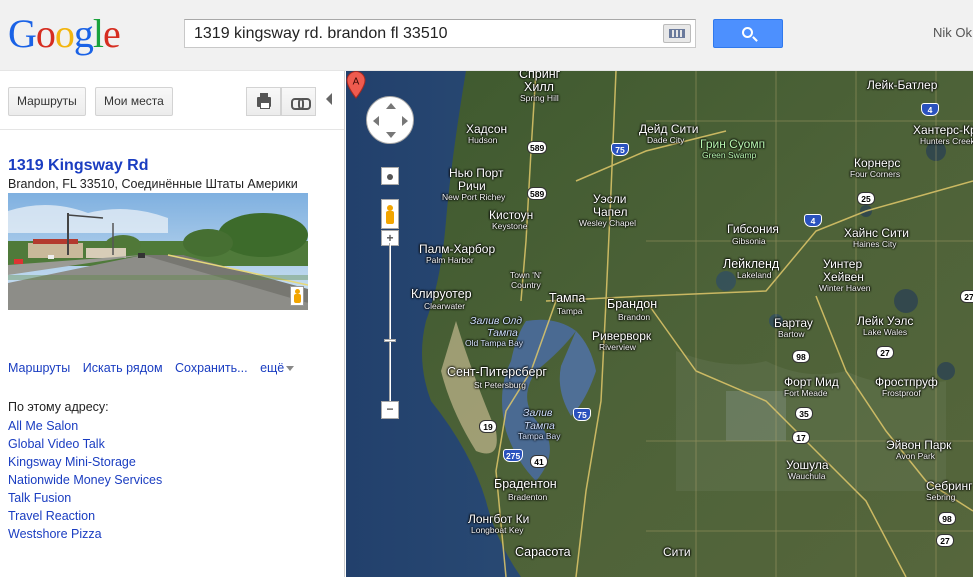  I want to click on at-address-label: По этому адресу:, so click(58, 407).